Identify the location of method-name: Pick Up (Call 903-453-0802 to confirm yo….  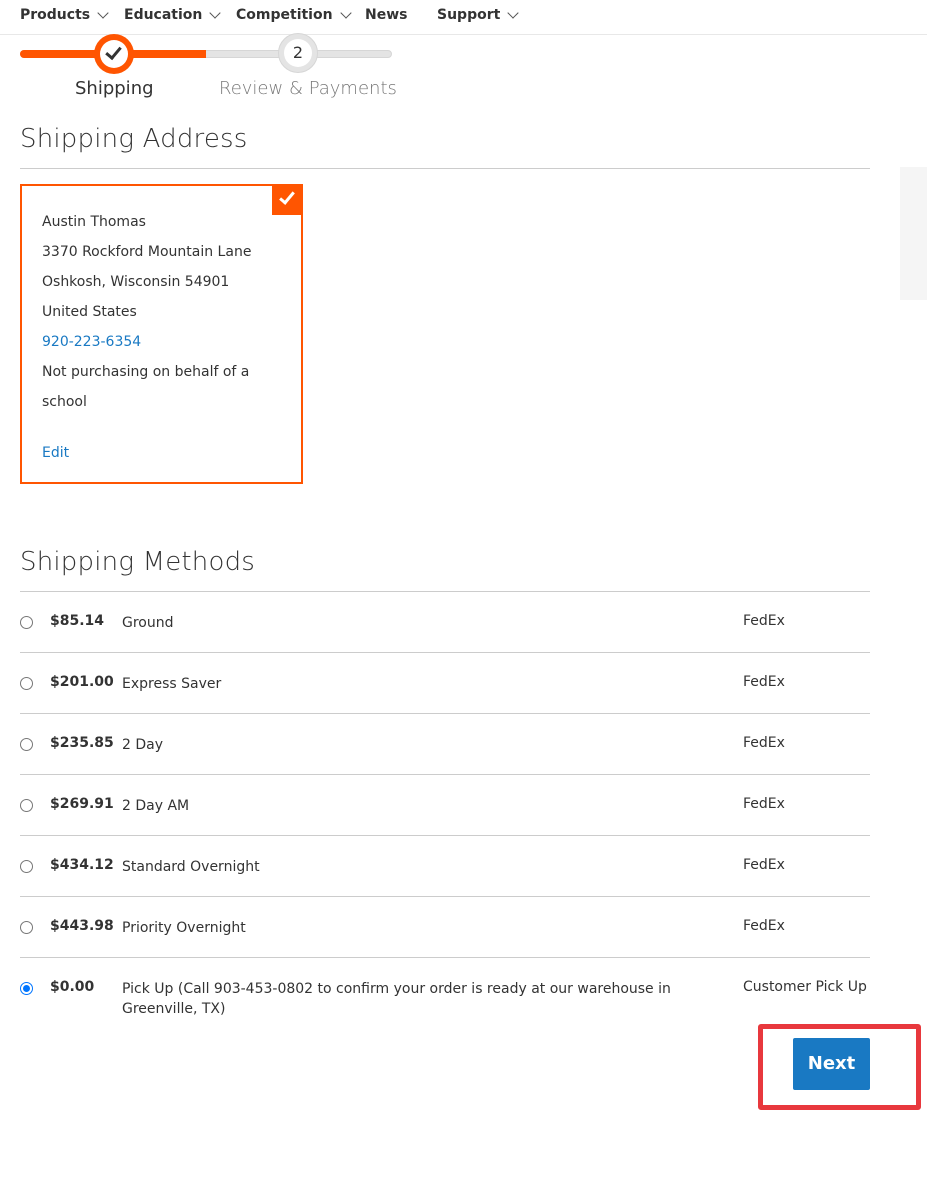
(396, 999).